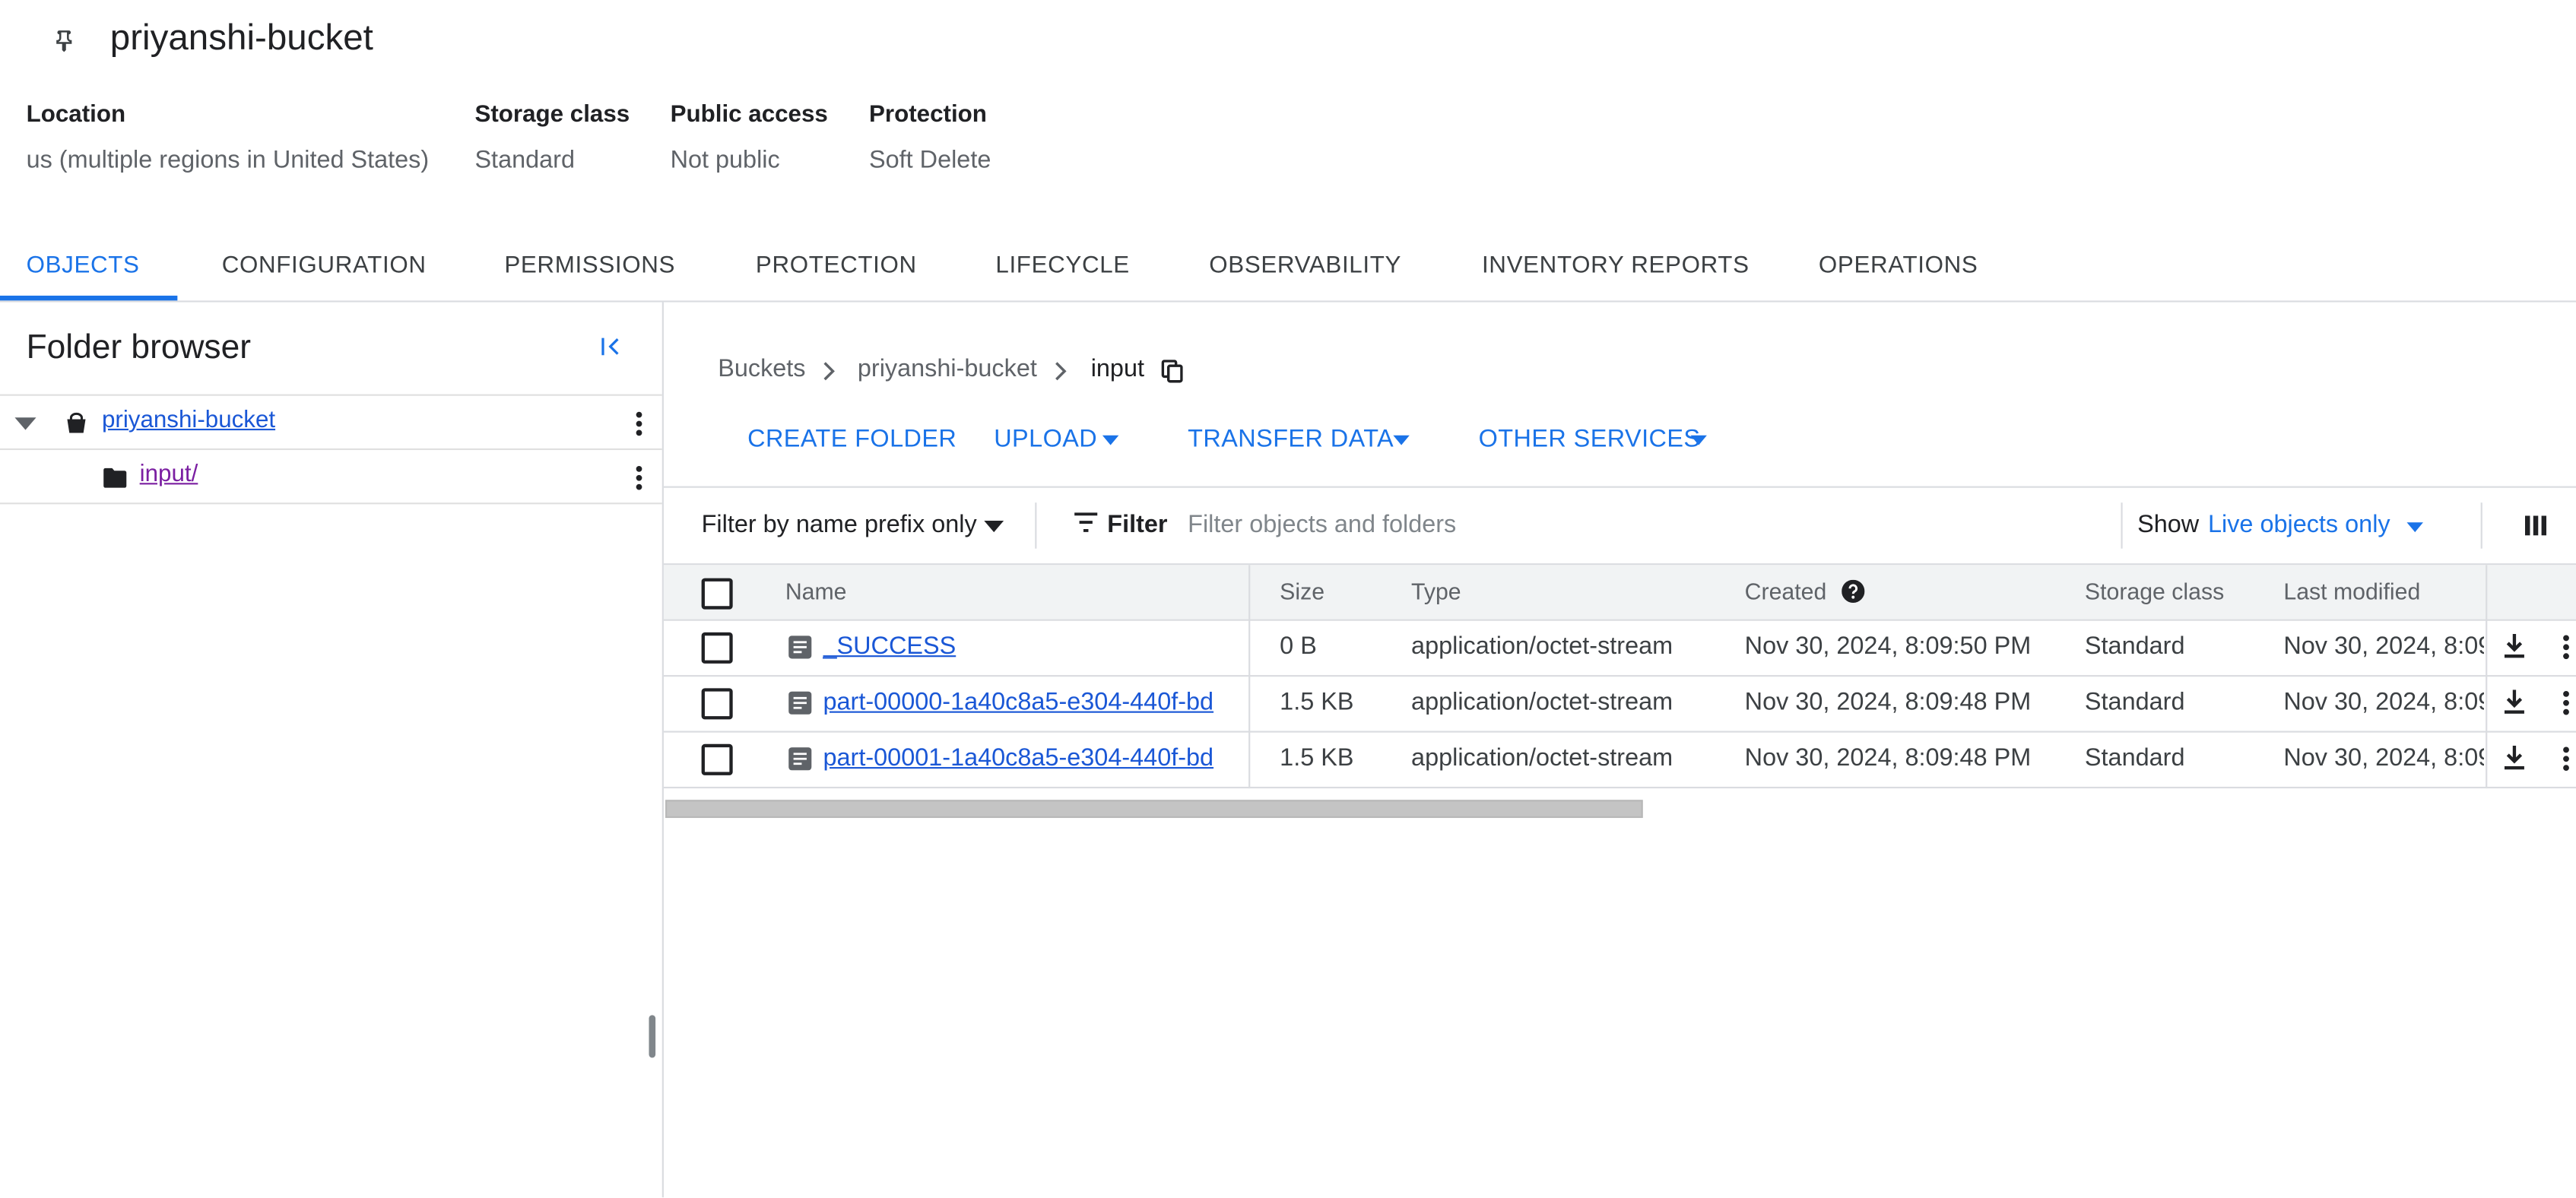  What do you see at coordinates (1302, 592) in the screenshot?
I see `column-header-size: Size` at bounding box center [1302, 592].